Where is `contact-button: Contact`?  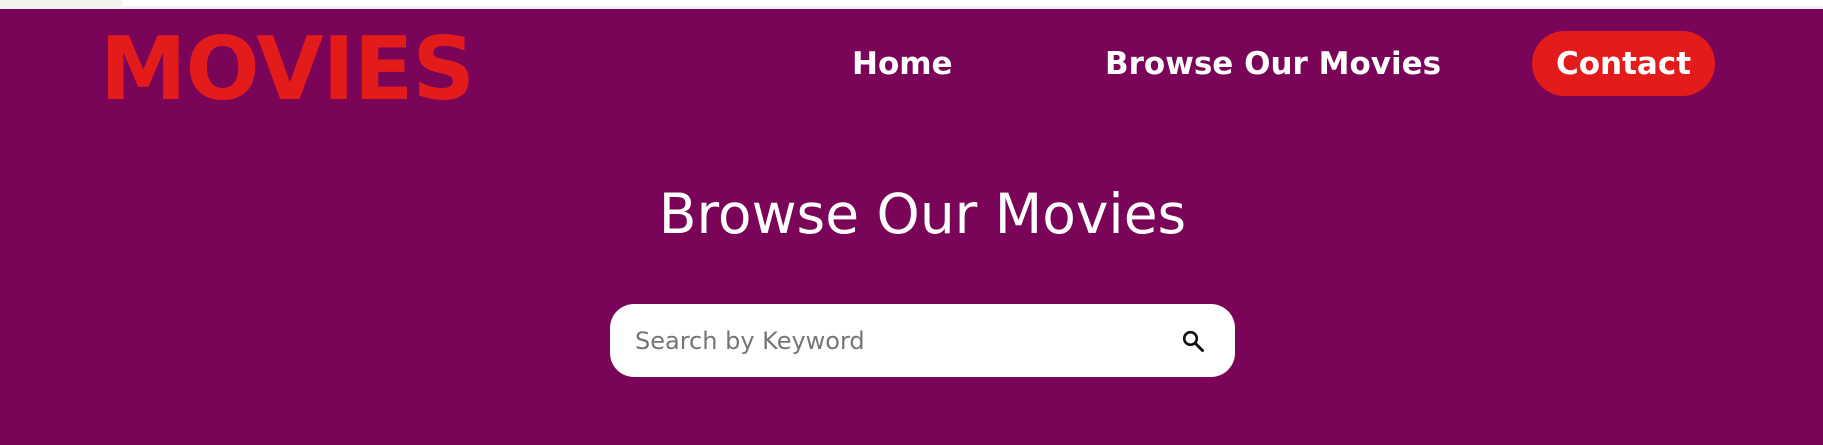
contact-button: Contact is located at coordinates (1623, 63).